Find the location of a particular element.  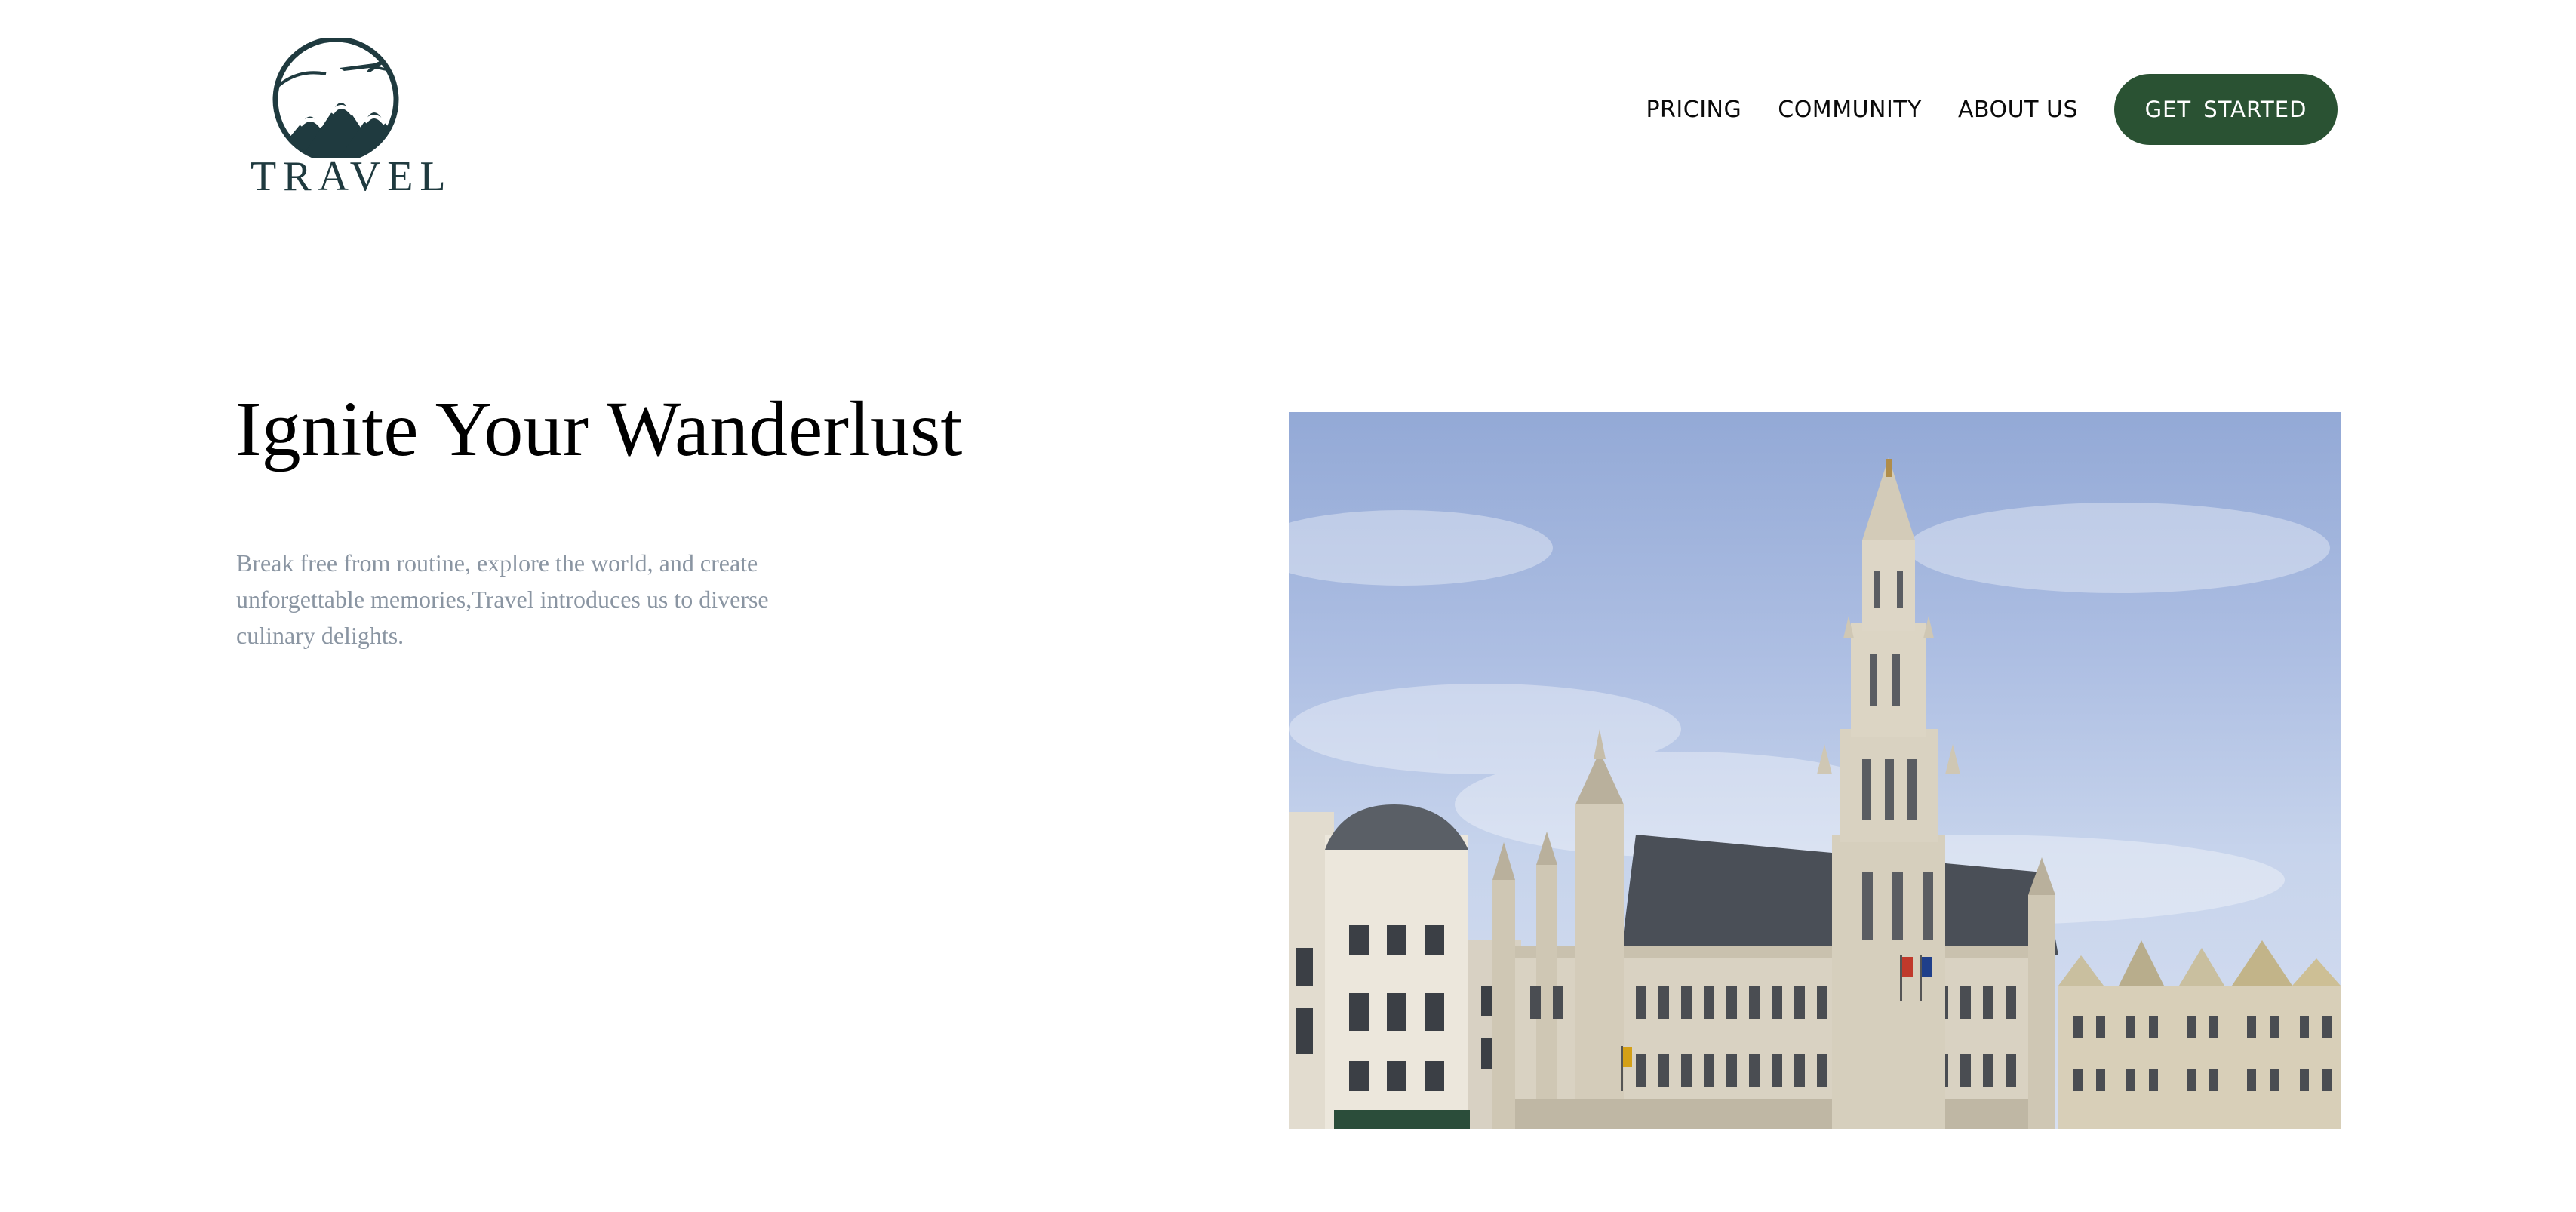

logo: TRAVEL is located at coordinates (352, 122).